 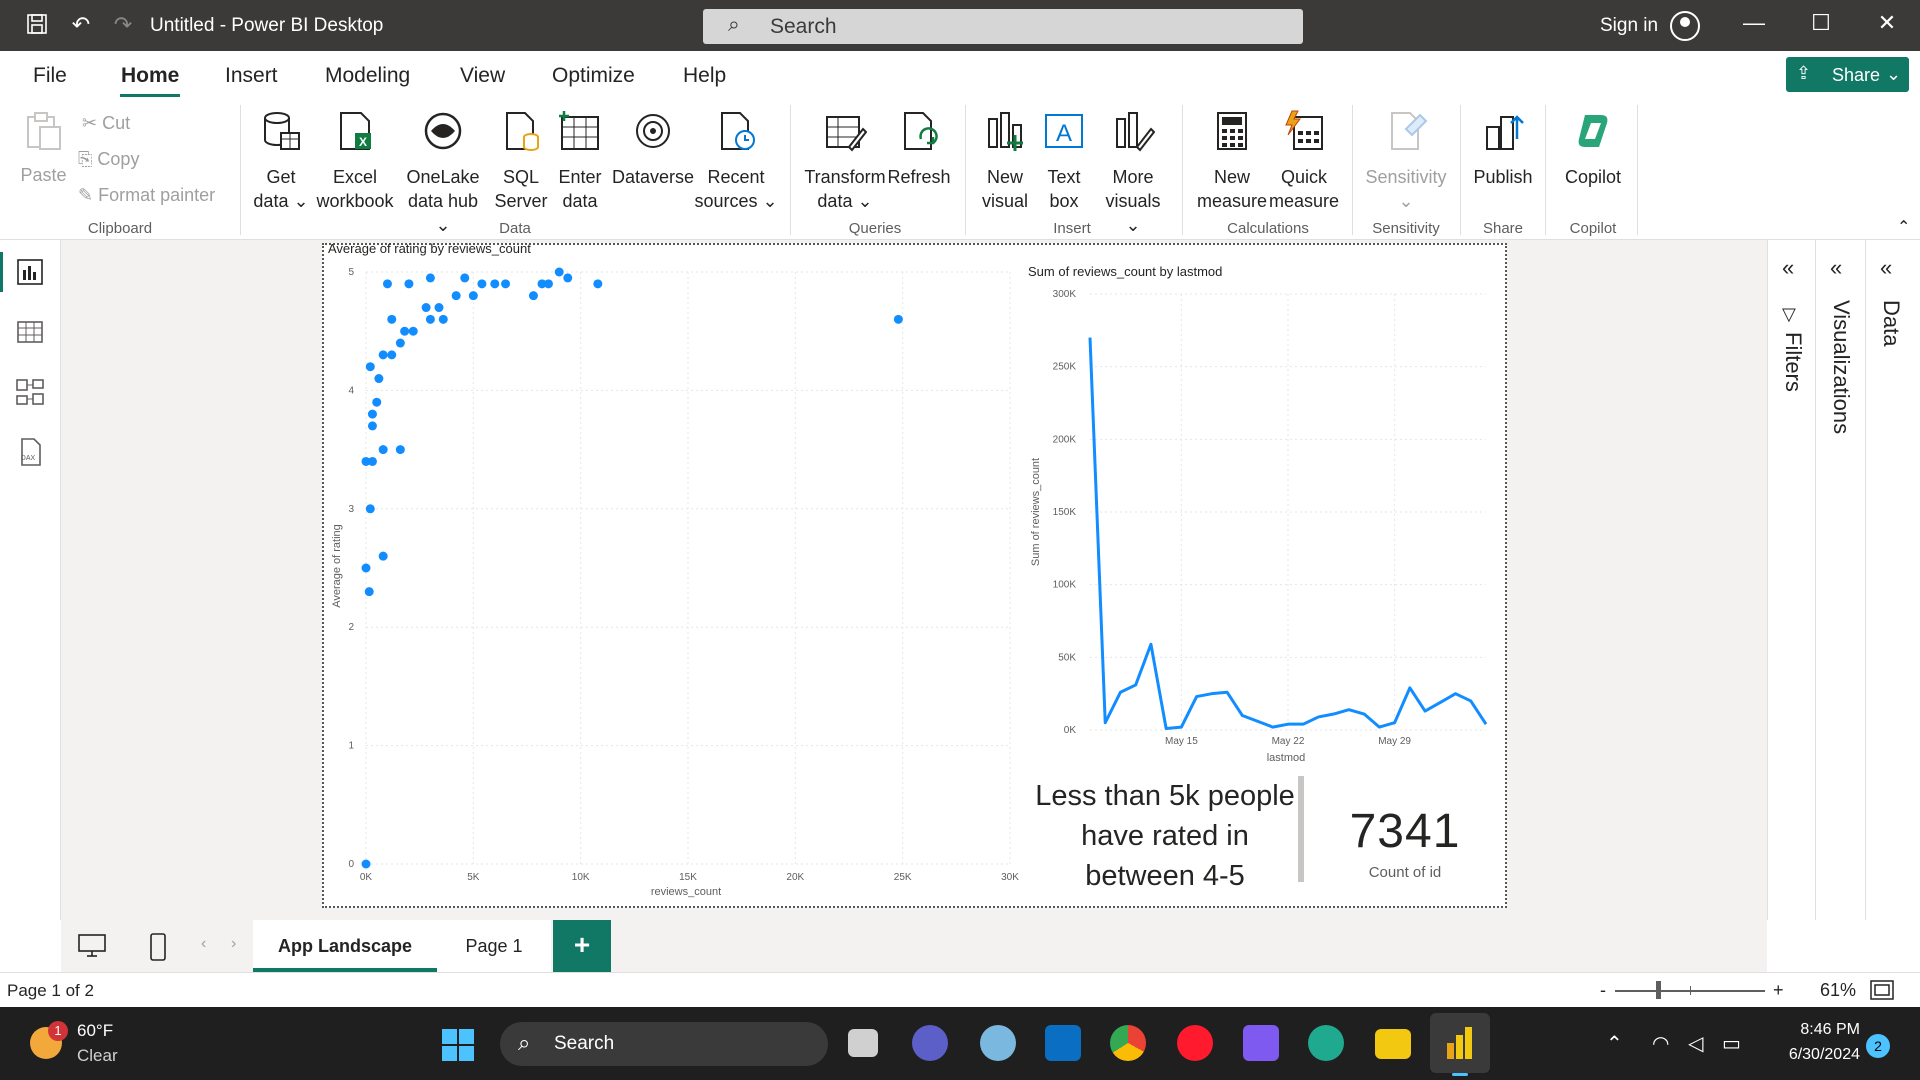 What do you see at coordinates (1754, 23) in the screenshot?
I see `minimize-icon: —` at bounding box center [1754, 23].